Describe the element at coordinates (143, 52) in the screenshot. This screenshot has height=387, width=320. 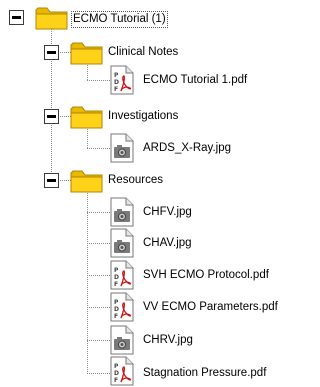
I see `tree-node-label-clinical-notes: Clinical Notes` at that location.